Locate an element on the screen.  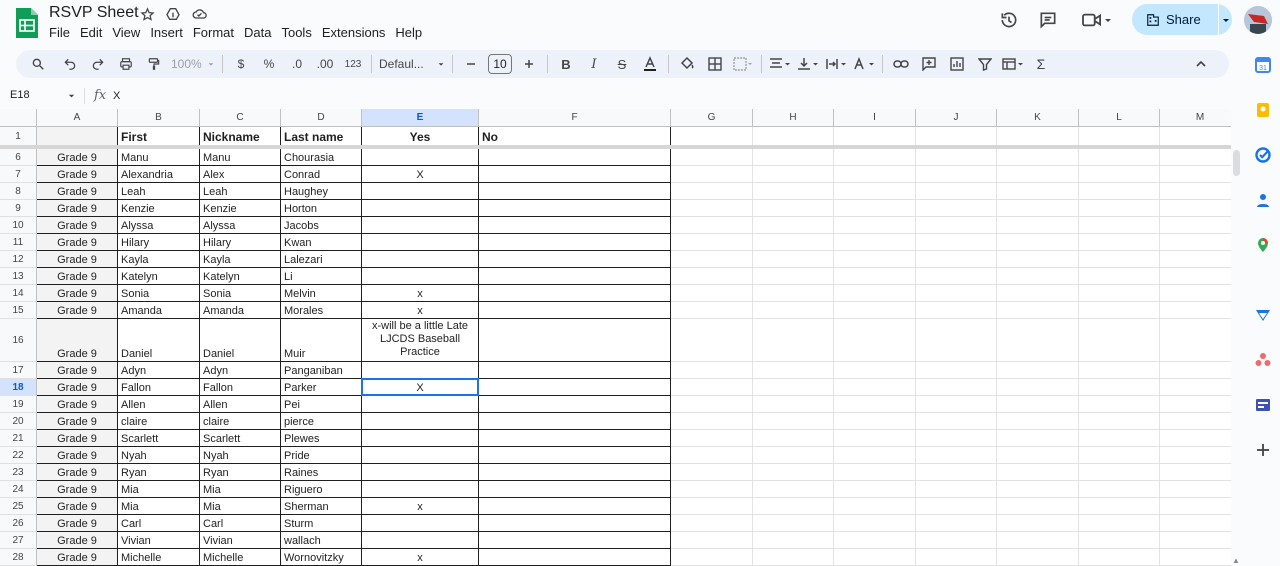
undo-icon is located at coordinates (70, 64).